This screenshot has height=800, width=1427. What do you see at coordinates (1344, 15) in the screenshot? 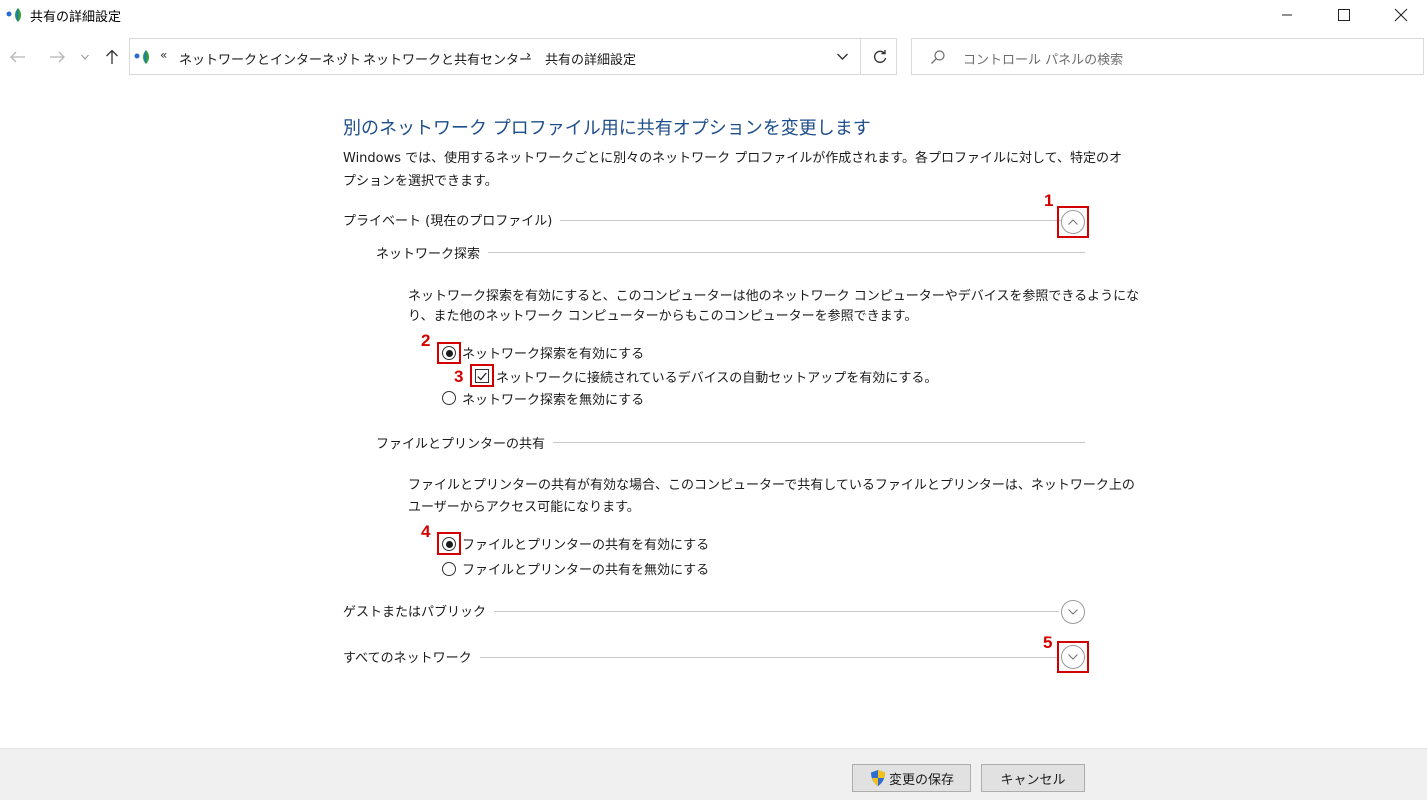
I see `maximize-button` at bounding box center [1344, 15].